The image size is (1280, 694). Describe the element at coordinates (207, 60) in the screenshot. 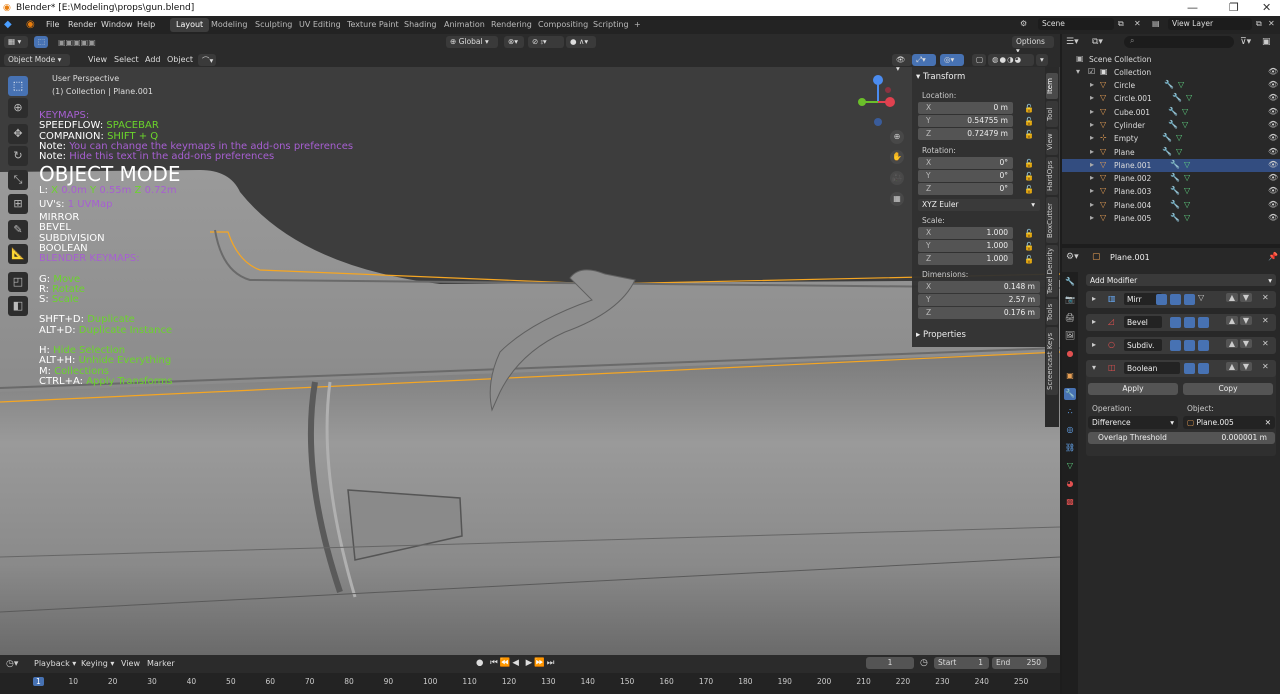

I see `viewport-extra-icon: ⌒▾` at that location.